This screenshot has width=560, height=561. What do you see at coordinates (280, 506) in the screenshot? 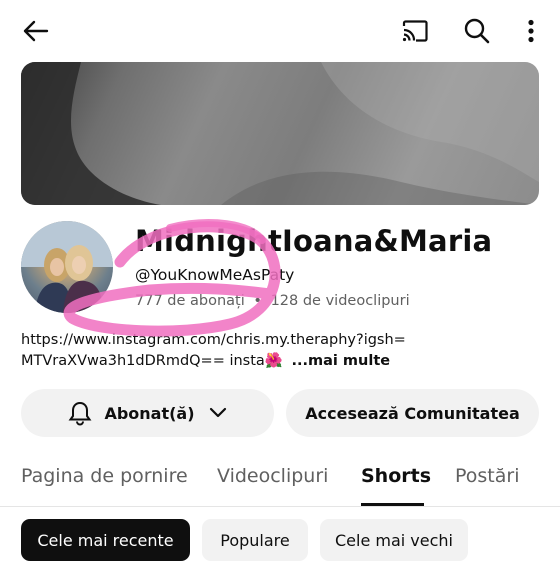
I see `tabs-divider` at bounding box center [280, 506].